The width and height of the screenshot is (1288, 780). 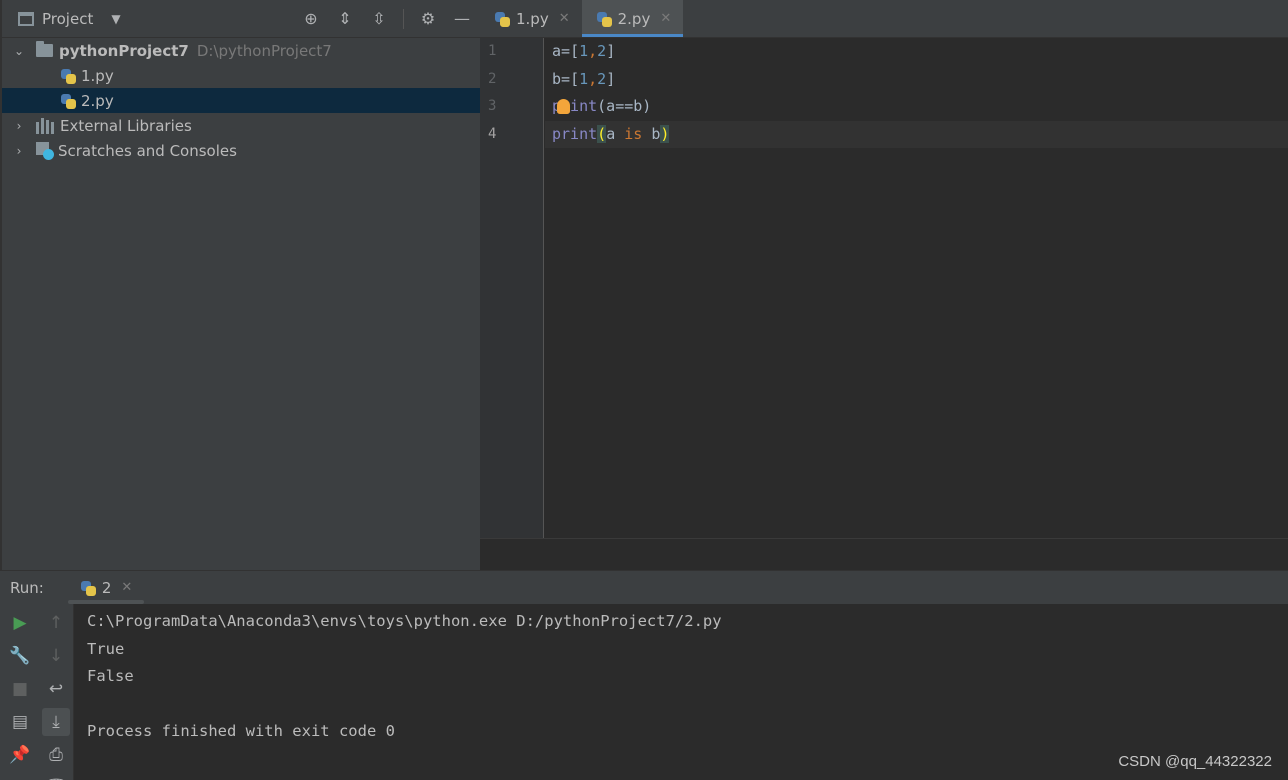 I want to click on editor-footer, so click(x=884, y=554).